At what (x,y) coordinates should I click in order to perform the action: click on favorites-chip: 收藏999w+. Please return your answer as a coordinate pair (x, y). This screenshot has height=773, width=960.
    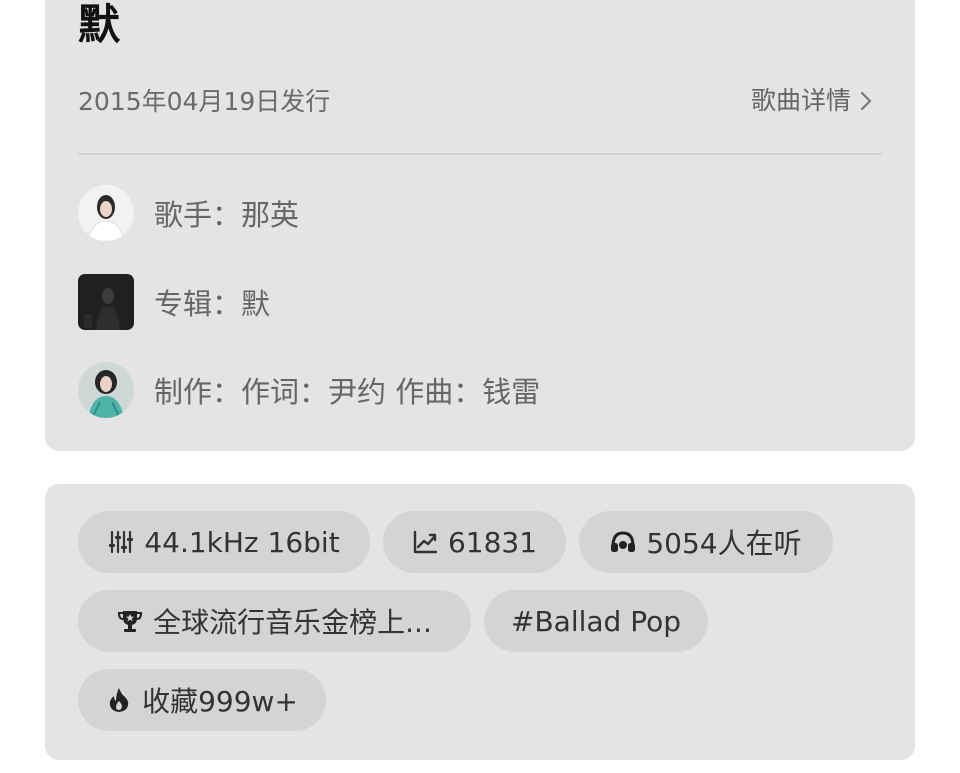
    Looking at the image, I should click on (202, 700).